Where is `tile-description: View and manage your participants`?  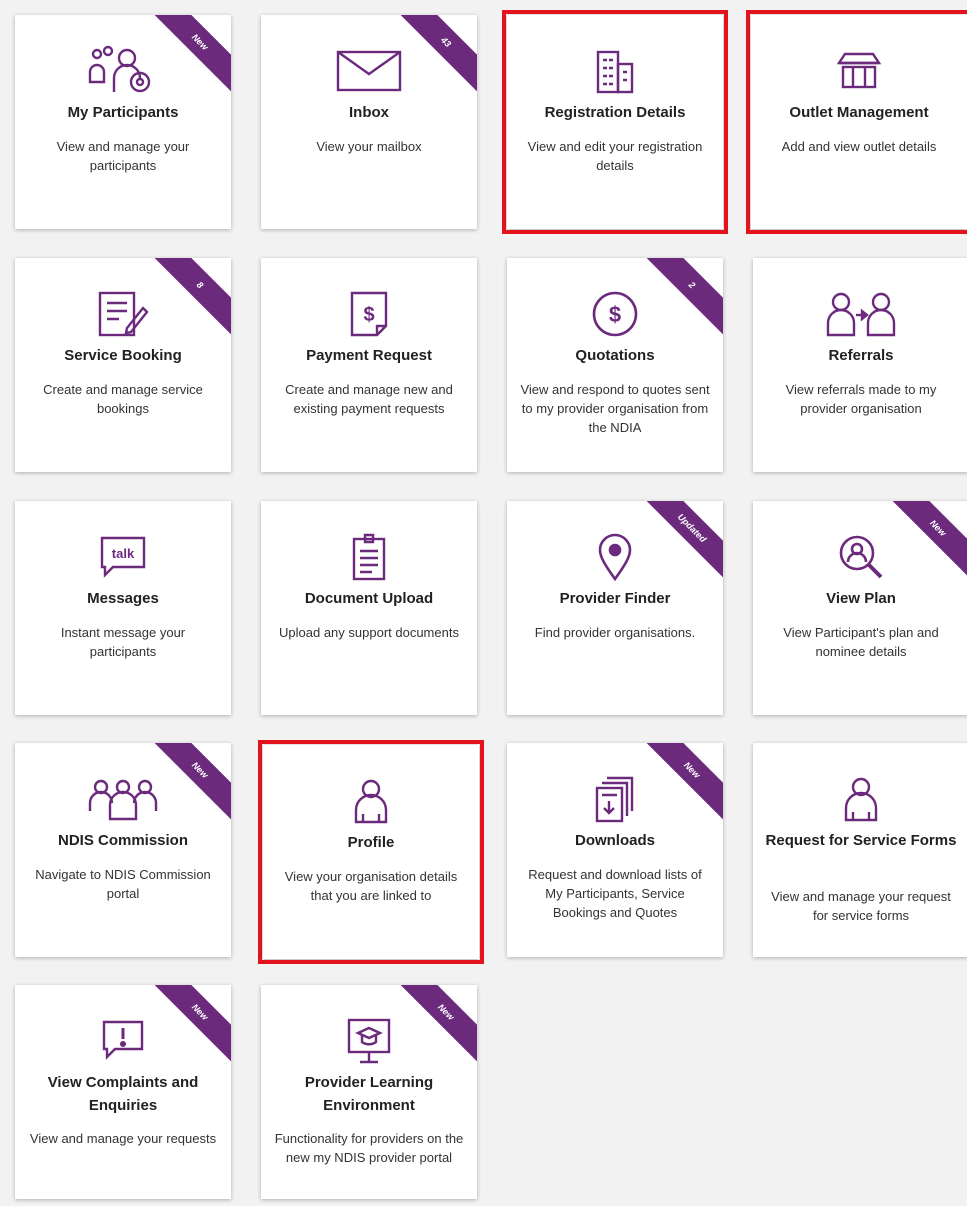 tile-description: View and manage your participants is located at coordinates (123, 156).